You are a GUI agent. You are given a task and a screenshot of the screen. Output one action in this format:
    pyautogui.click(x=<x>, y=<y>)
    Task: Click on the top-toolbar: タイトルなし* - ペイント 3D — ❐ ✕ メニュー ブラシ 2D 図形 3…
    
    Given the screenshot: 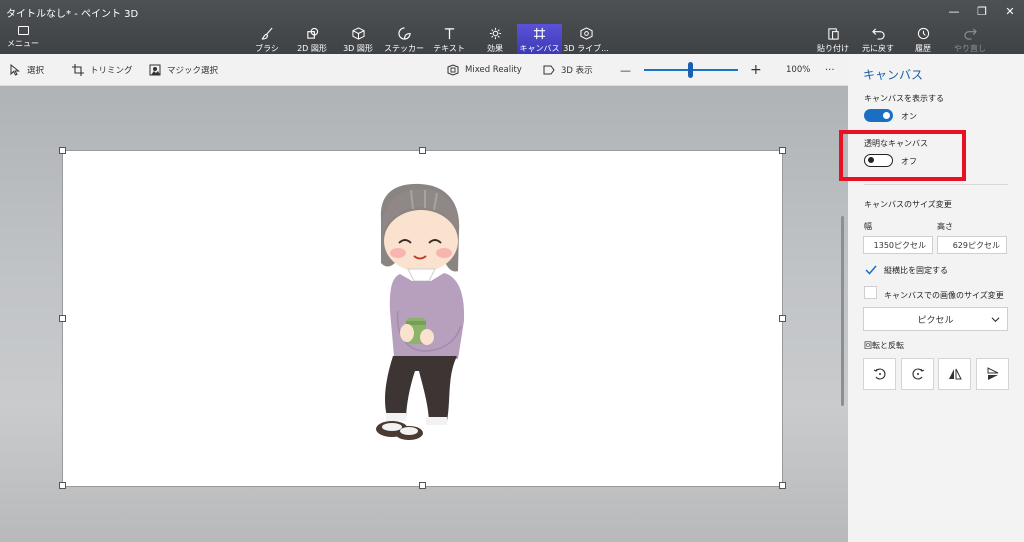 What is the action you would take?
    pyautogui.click(x=512, y=27)
    